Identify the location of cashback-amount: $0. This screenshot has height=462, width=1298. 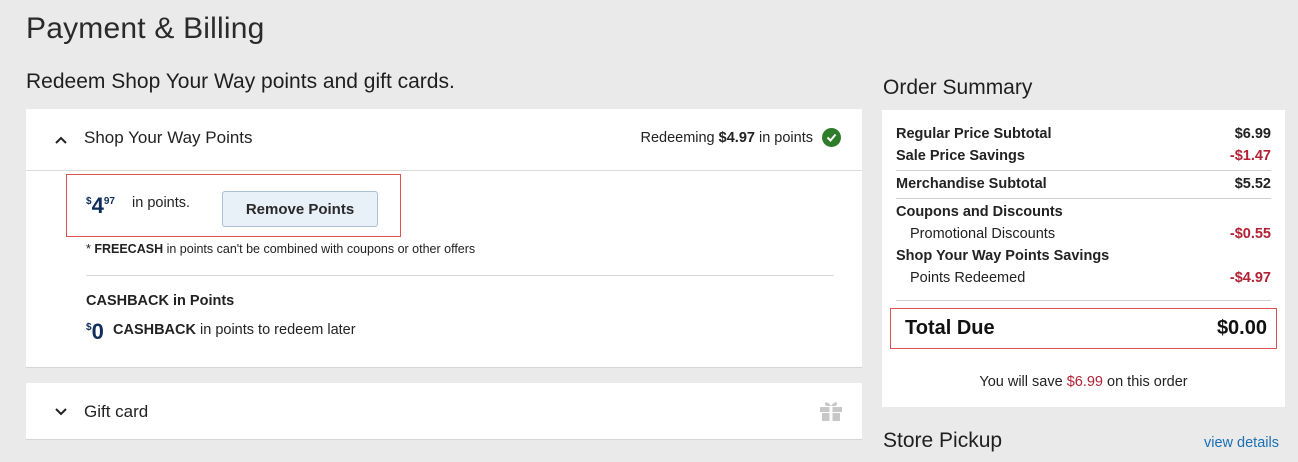
(95, 332).